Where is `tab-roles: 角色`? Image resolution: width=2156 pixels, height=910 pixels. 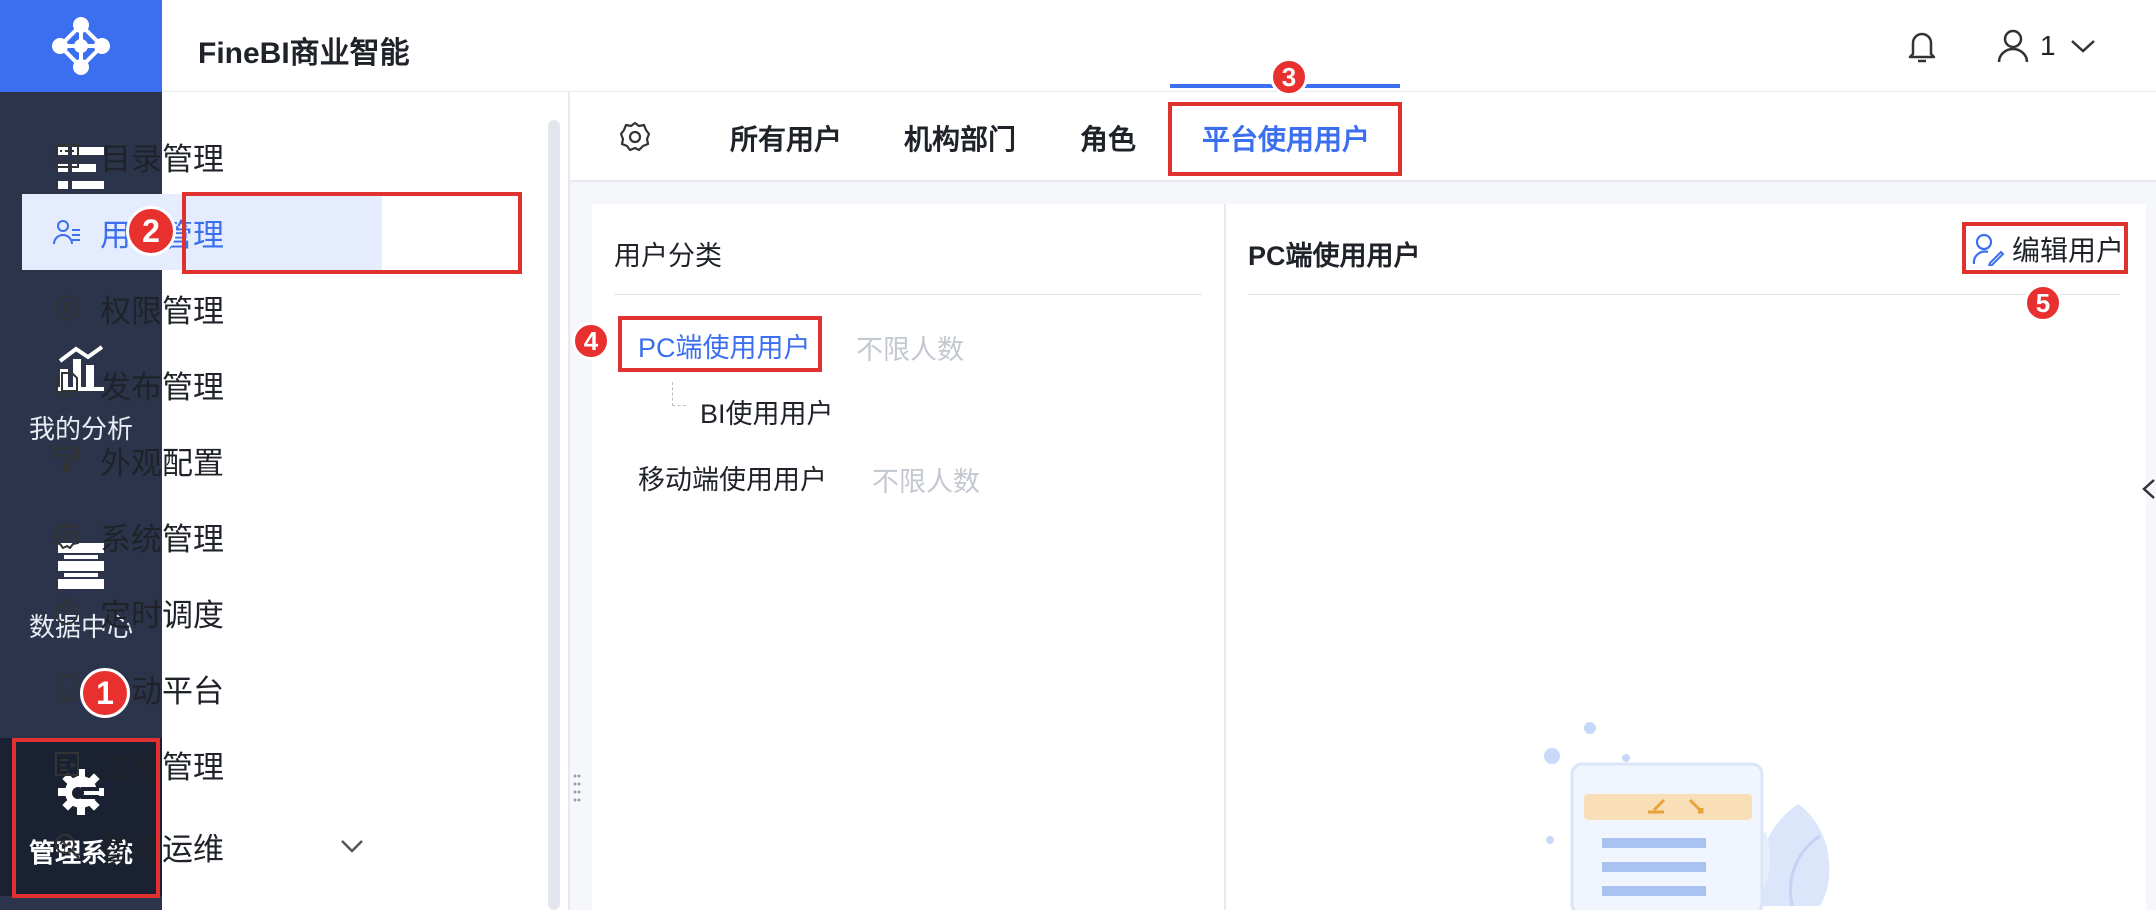
tab-roles: 角色 is located at coordinates (1108, 138).